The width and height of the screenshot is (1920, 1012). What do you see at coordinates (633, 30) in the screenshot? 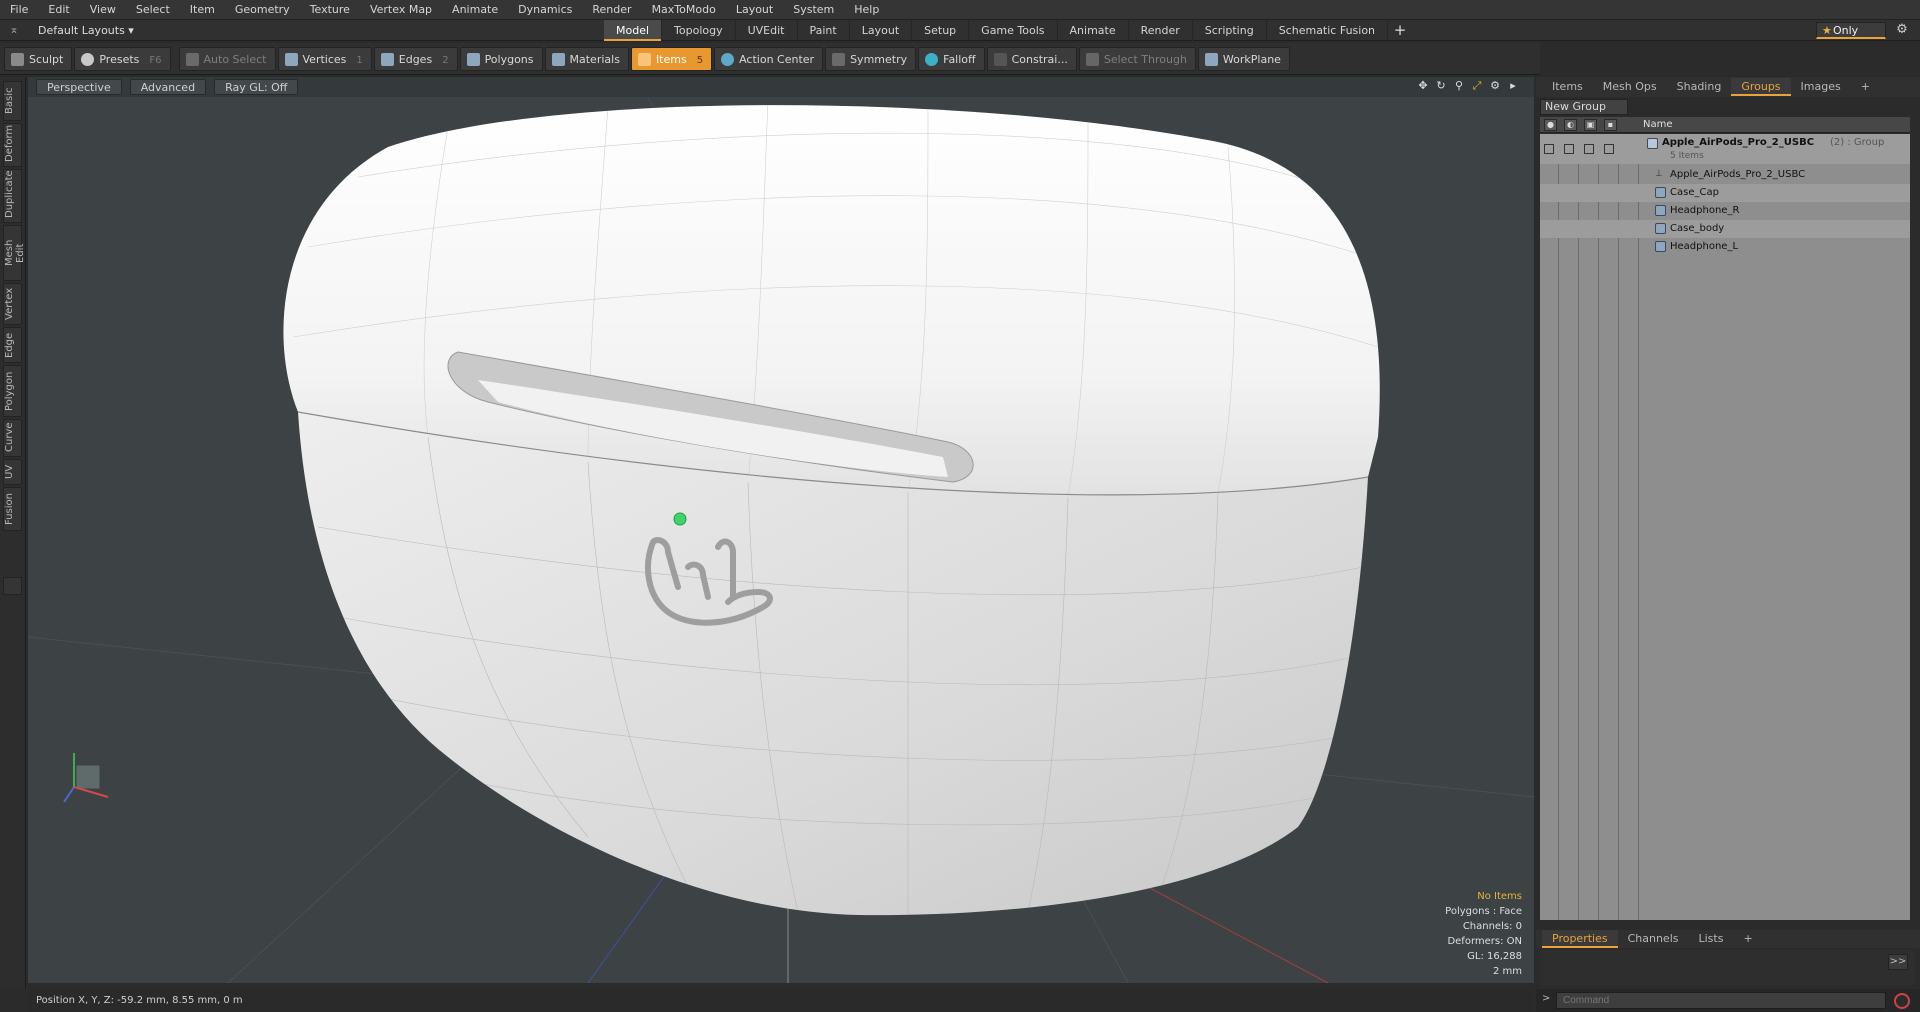
I see `tab-model: Model` at bounding box center [633, 30].